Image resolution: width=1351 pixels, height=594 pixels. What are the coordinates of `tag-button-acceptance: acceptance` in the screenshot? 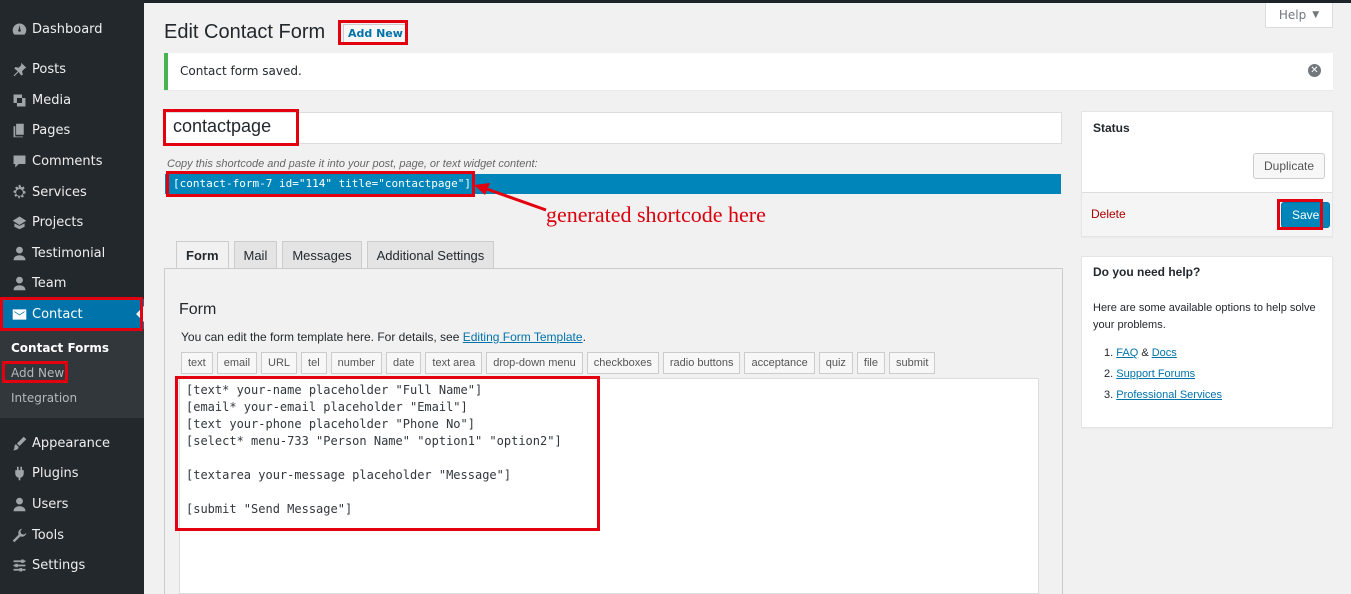 It's located at (779, 363).